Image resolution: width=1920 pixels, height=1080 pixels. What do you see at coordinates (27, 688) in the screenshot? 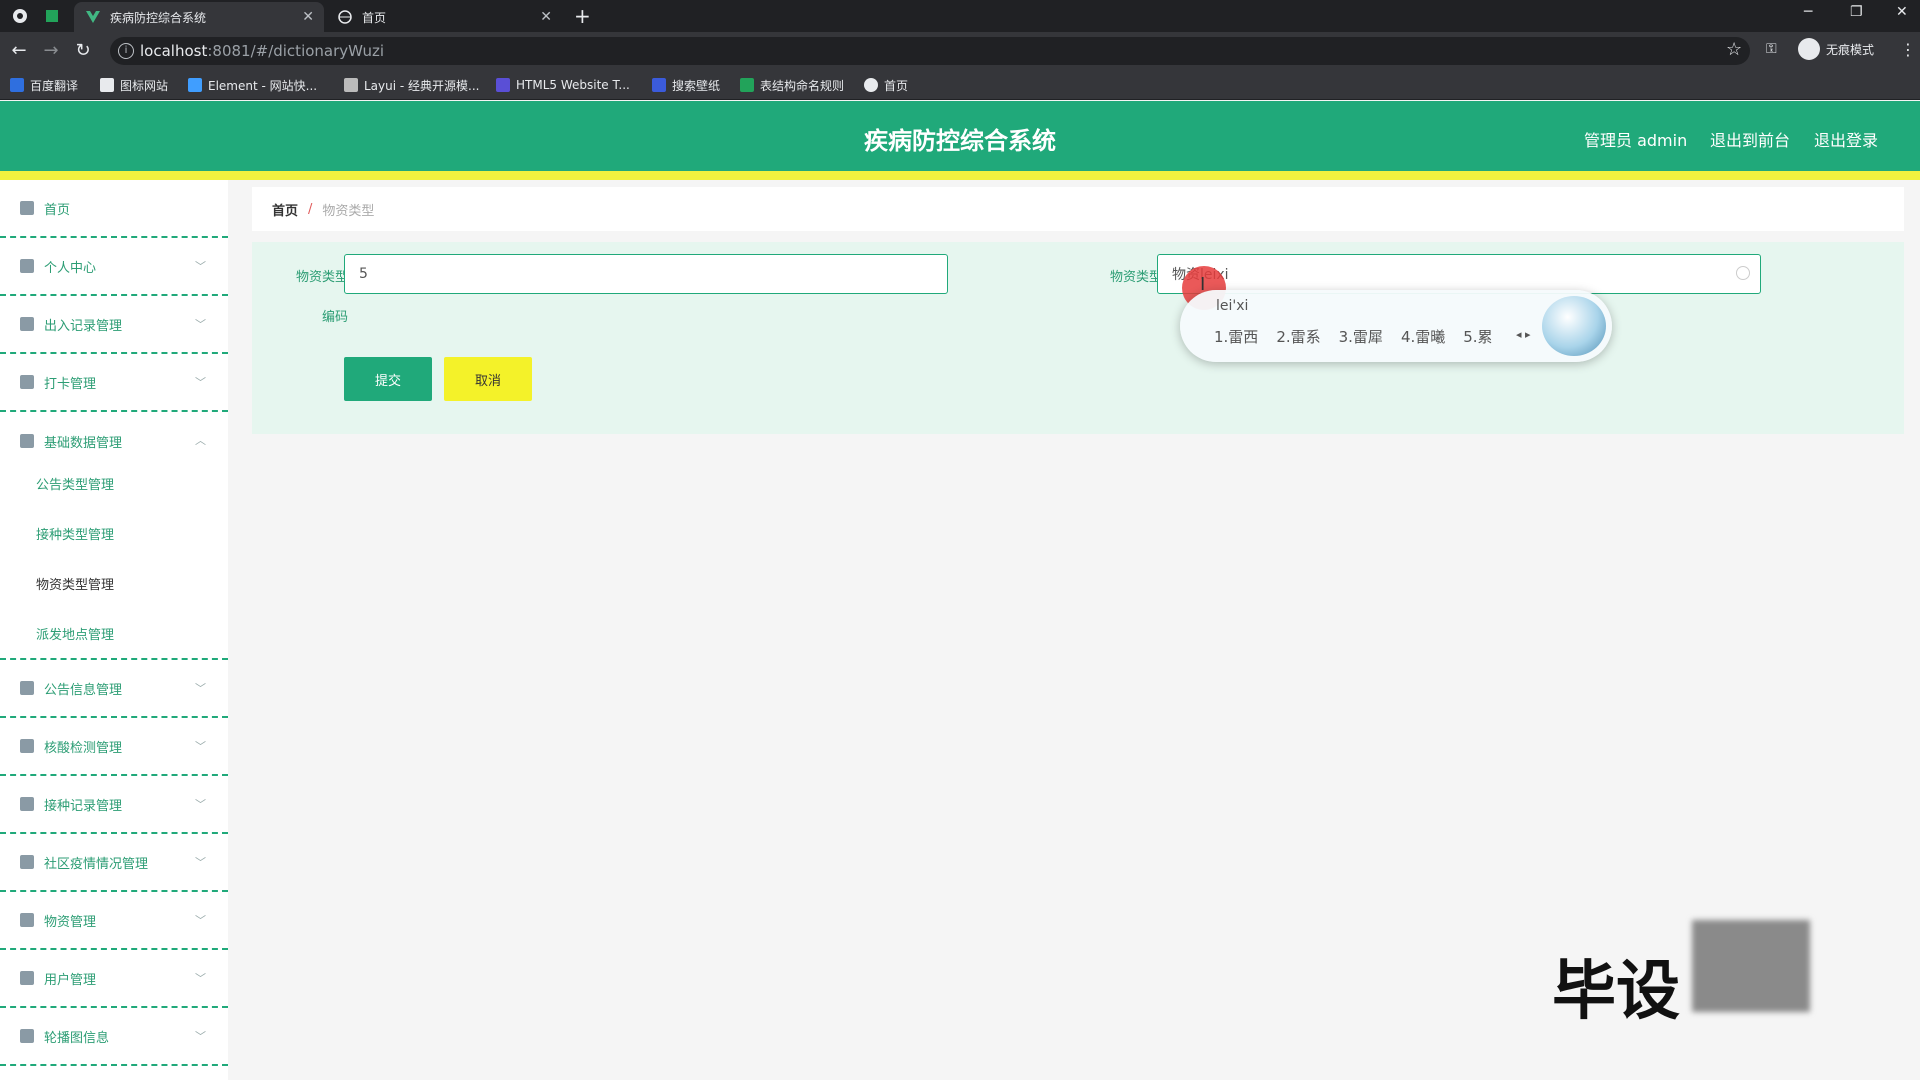
I see `copy-icon` at bounding box center [27, 688].